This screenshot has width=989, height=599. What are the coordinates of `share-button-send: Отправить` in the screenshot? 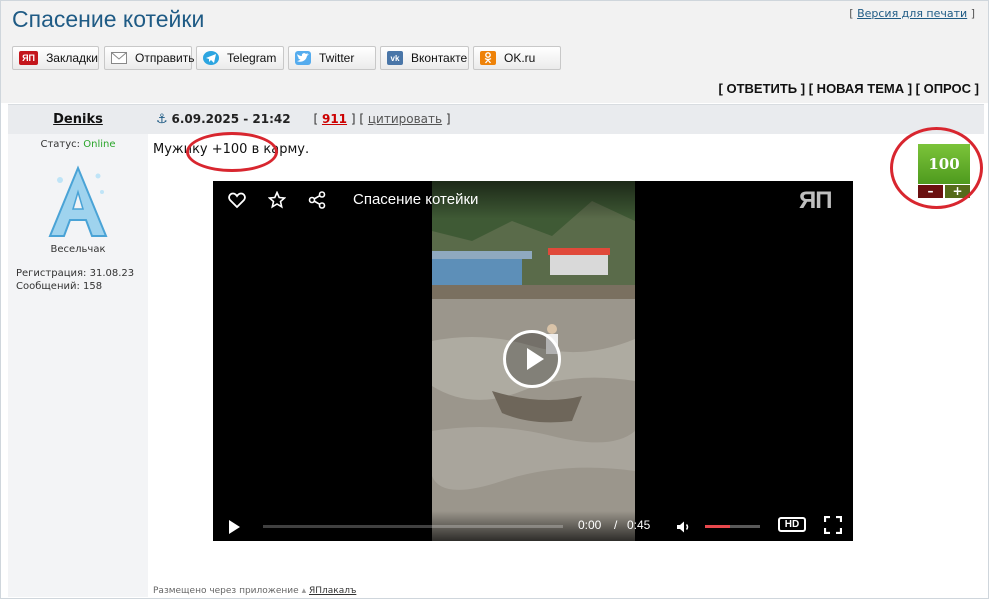 It's located at (149, 58).